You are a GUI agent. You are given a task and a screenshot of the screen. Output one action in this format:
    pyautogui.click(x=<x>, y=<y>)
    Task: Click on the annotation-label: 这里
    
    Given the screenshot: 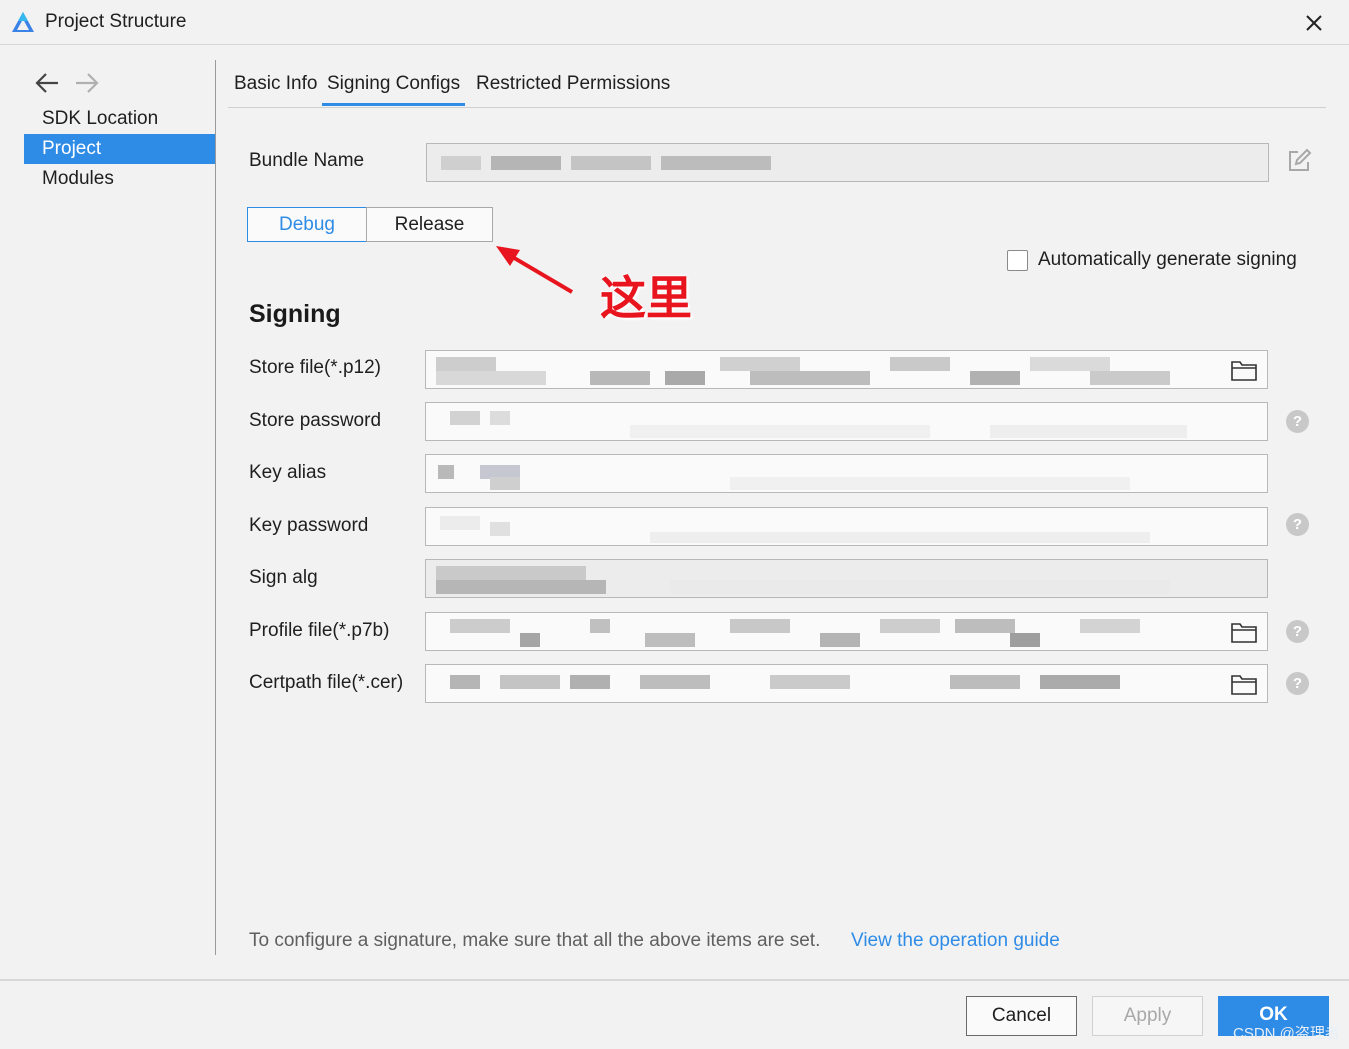 What is the action you would take?
    pyautogui.click(x=646, y=298)
    